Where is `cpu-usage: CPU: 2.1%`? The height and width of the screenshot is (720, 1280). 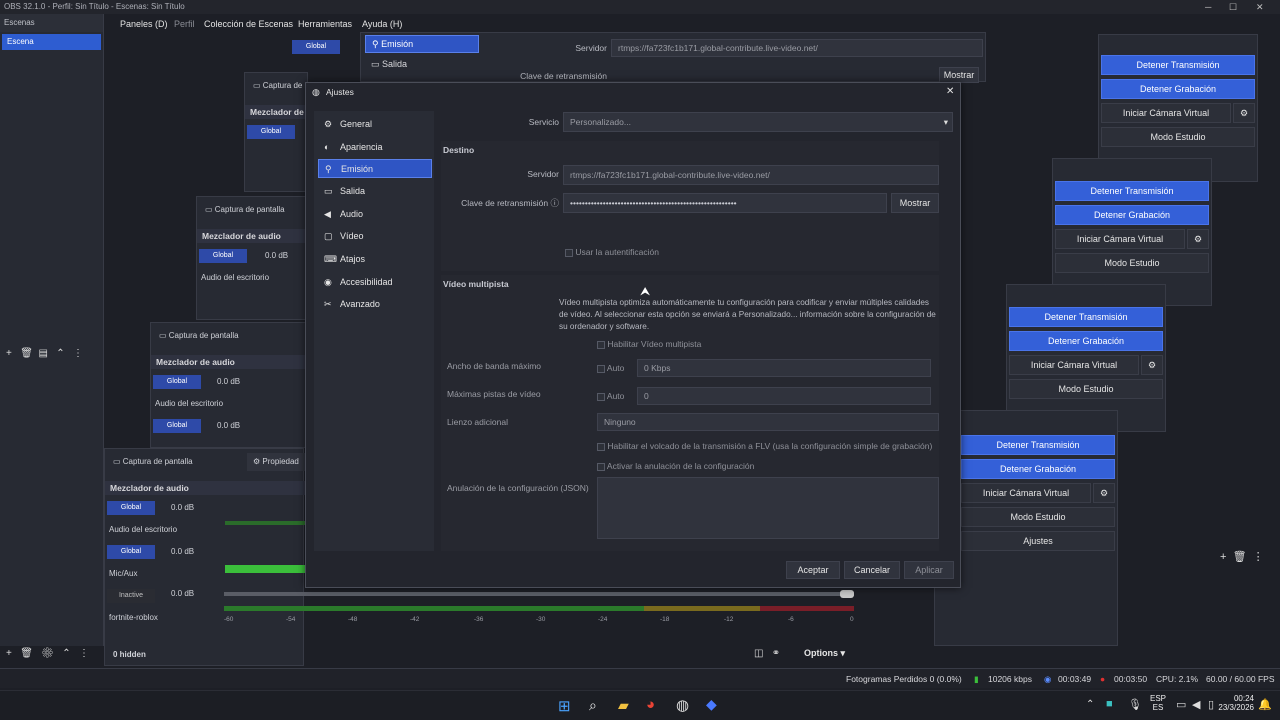 cpu-usage: CPU: 2.1% is located at coordinates (1177, 679).